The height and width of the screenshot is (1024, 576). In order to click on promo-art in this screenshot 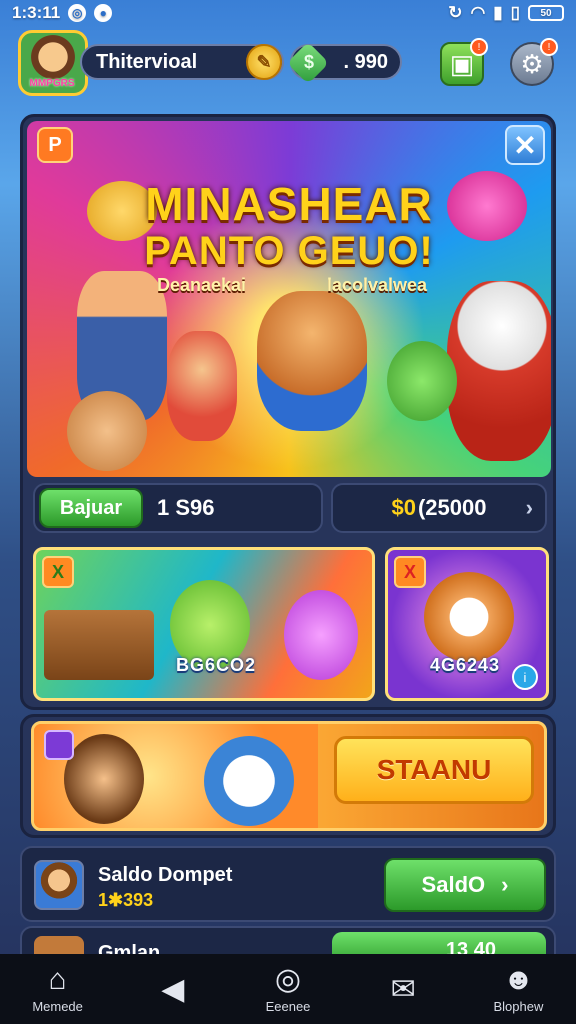, I will do `click(176, 776)`.